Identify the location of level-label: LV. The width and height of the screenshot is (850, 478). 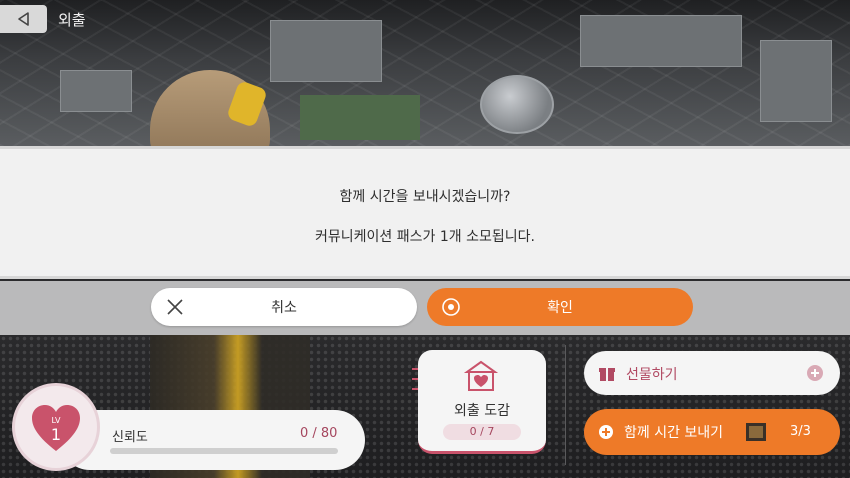
(56, 420).